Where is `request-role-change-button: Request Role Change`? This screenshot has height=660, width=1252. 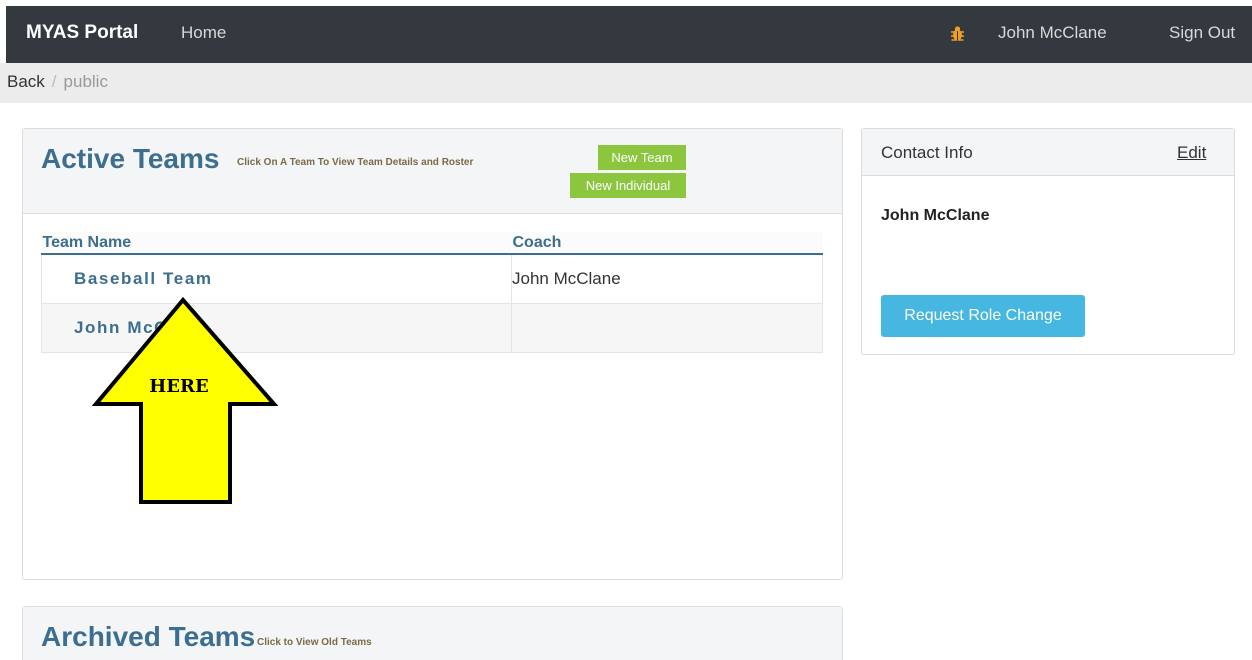 request-role-change-button: Request Role Change is located at coordinates (983, 316).